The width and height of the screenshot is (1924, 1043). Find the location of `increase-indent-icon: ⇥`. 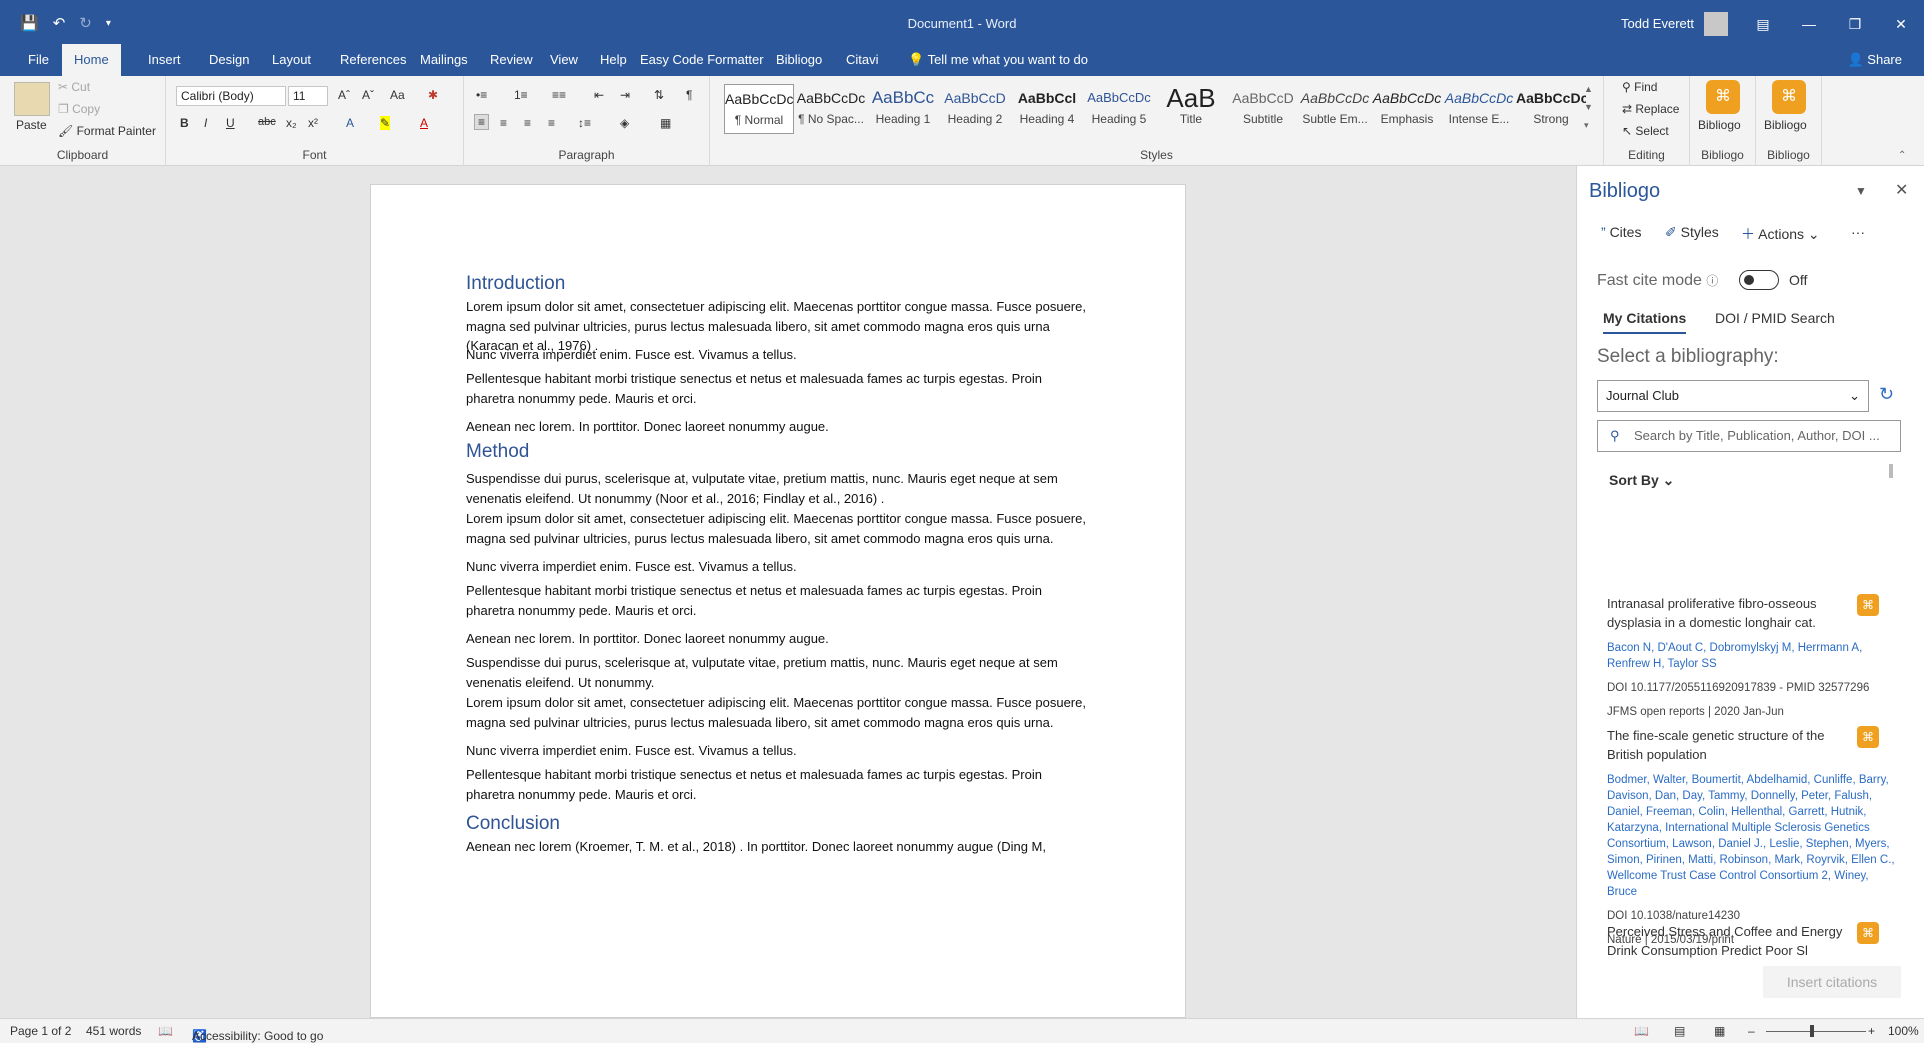

increase-indent-icon: ⇥ is located at coordinates (625, 95).